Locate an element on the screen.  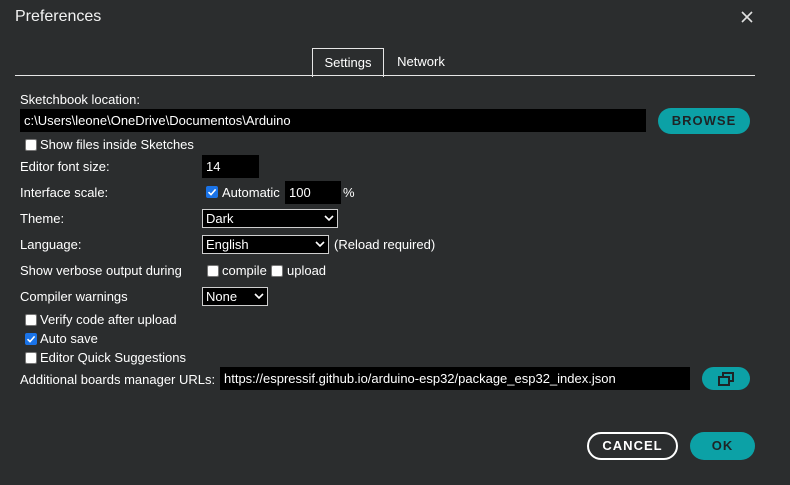
editor-font-size-input: 14 is located at coordinates (230, 166).